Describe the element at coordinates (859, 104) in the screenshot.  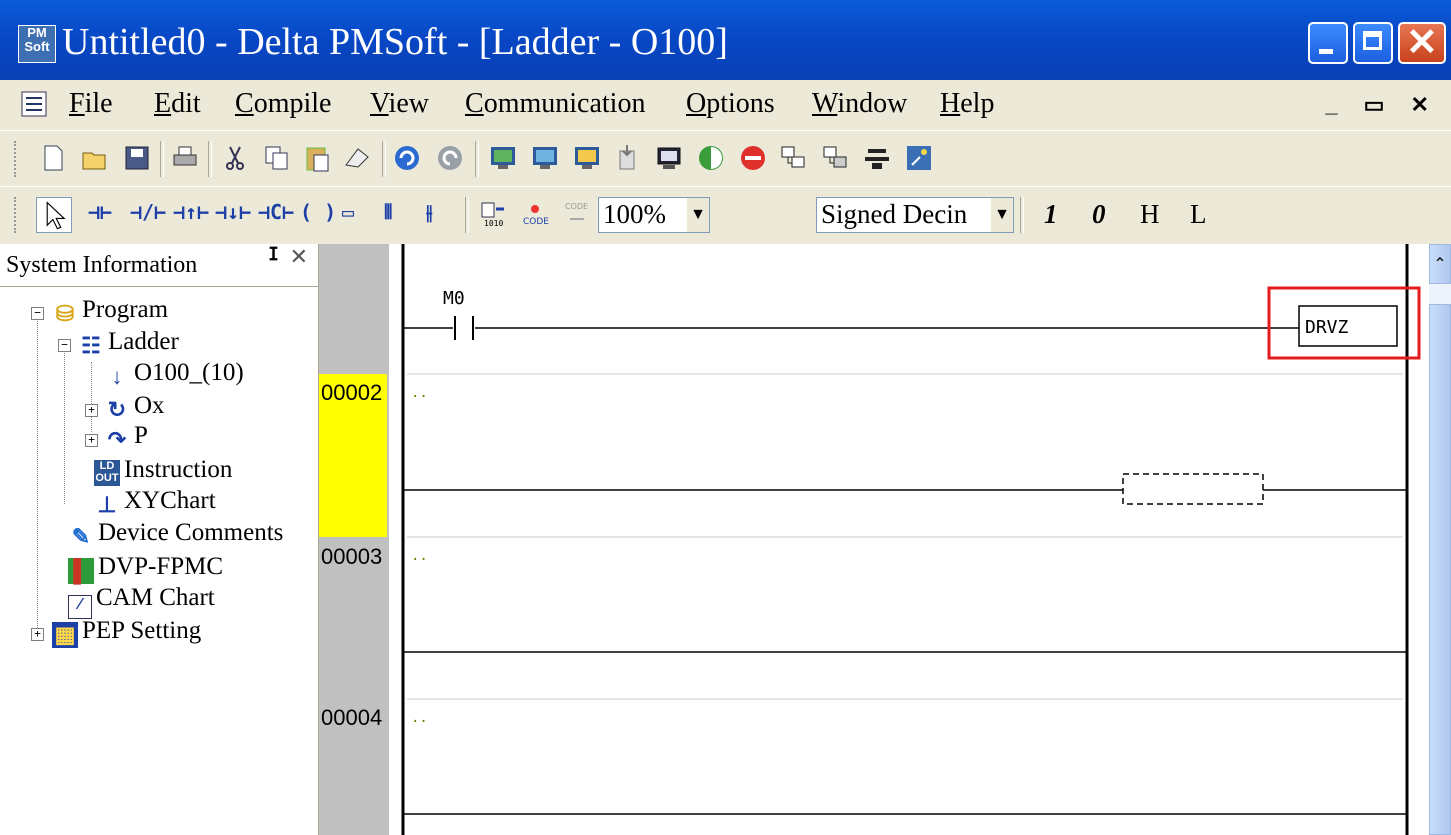
I see `menu-window: Window` at that location.